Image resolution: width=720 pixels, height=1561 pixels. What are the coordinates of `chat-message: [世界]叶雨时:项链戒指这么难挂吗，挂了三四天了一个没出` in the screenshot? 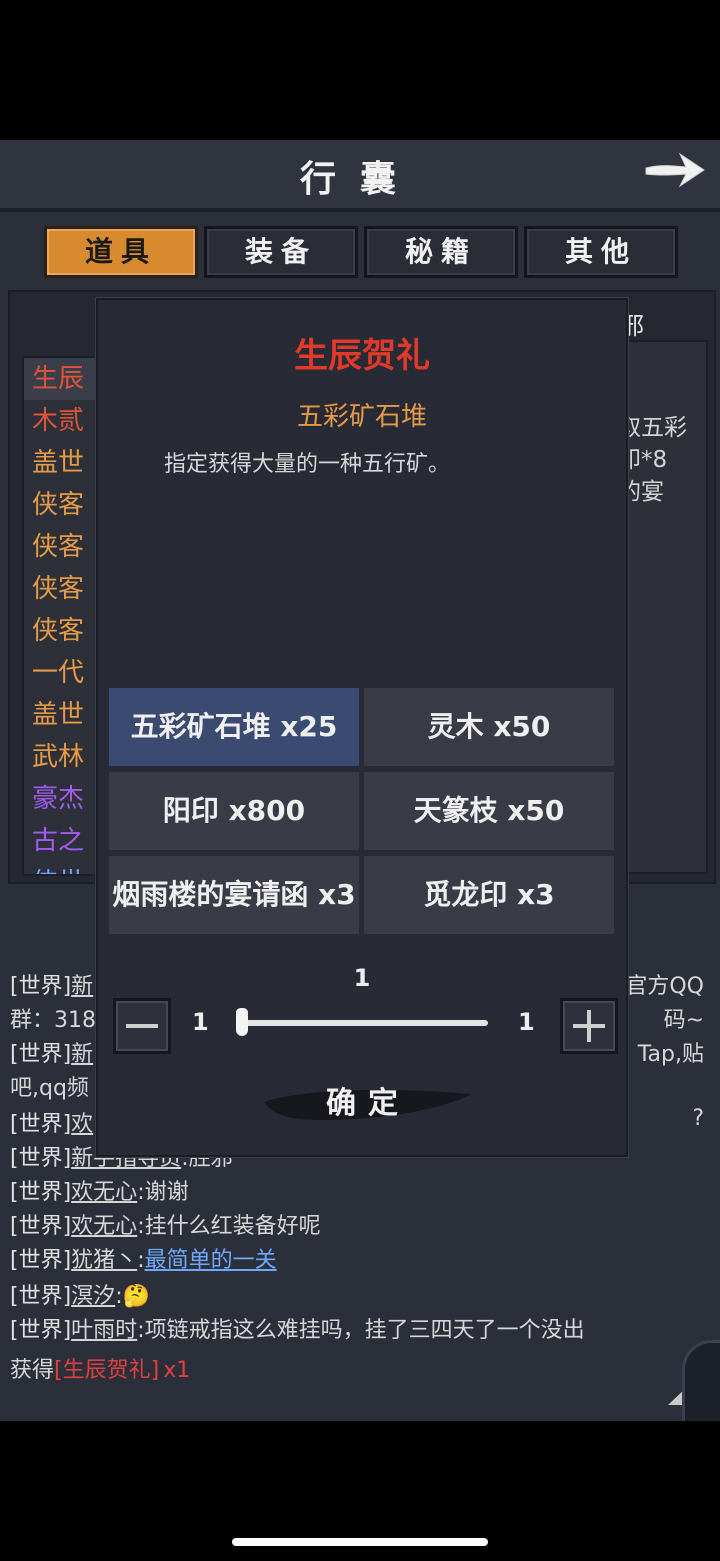 It's located at (297, 1328).